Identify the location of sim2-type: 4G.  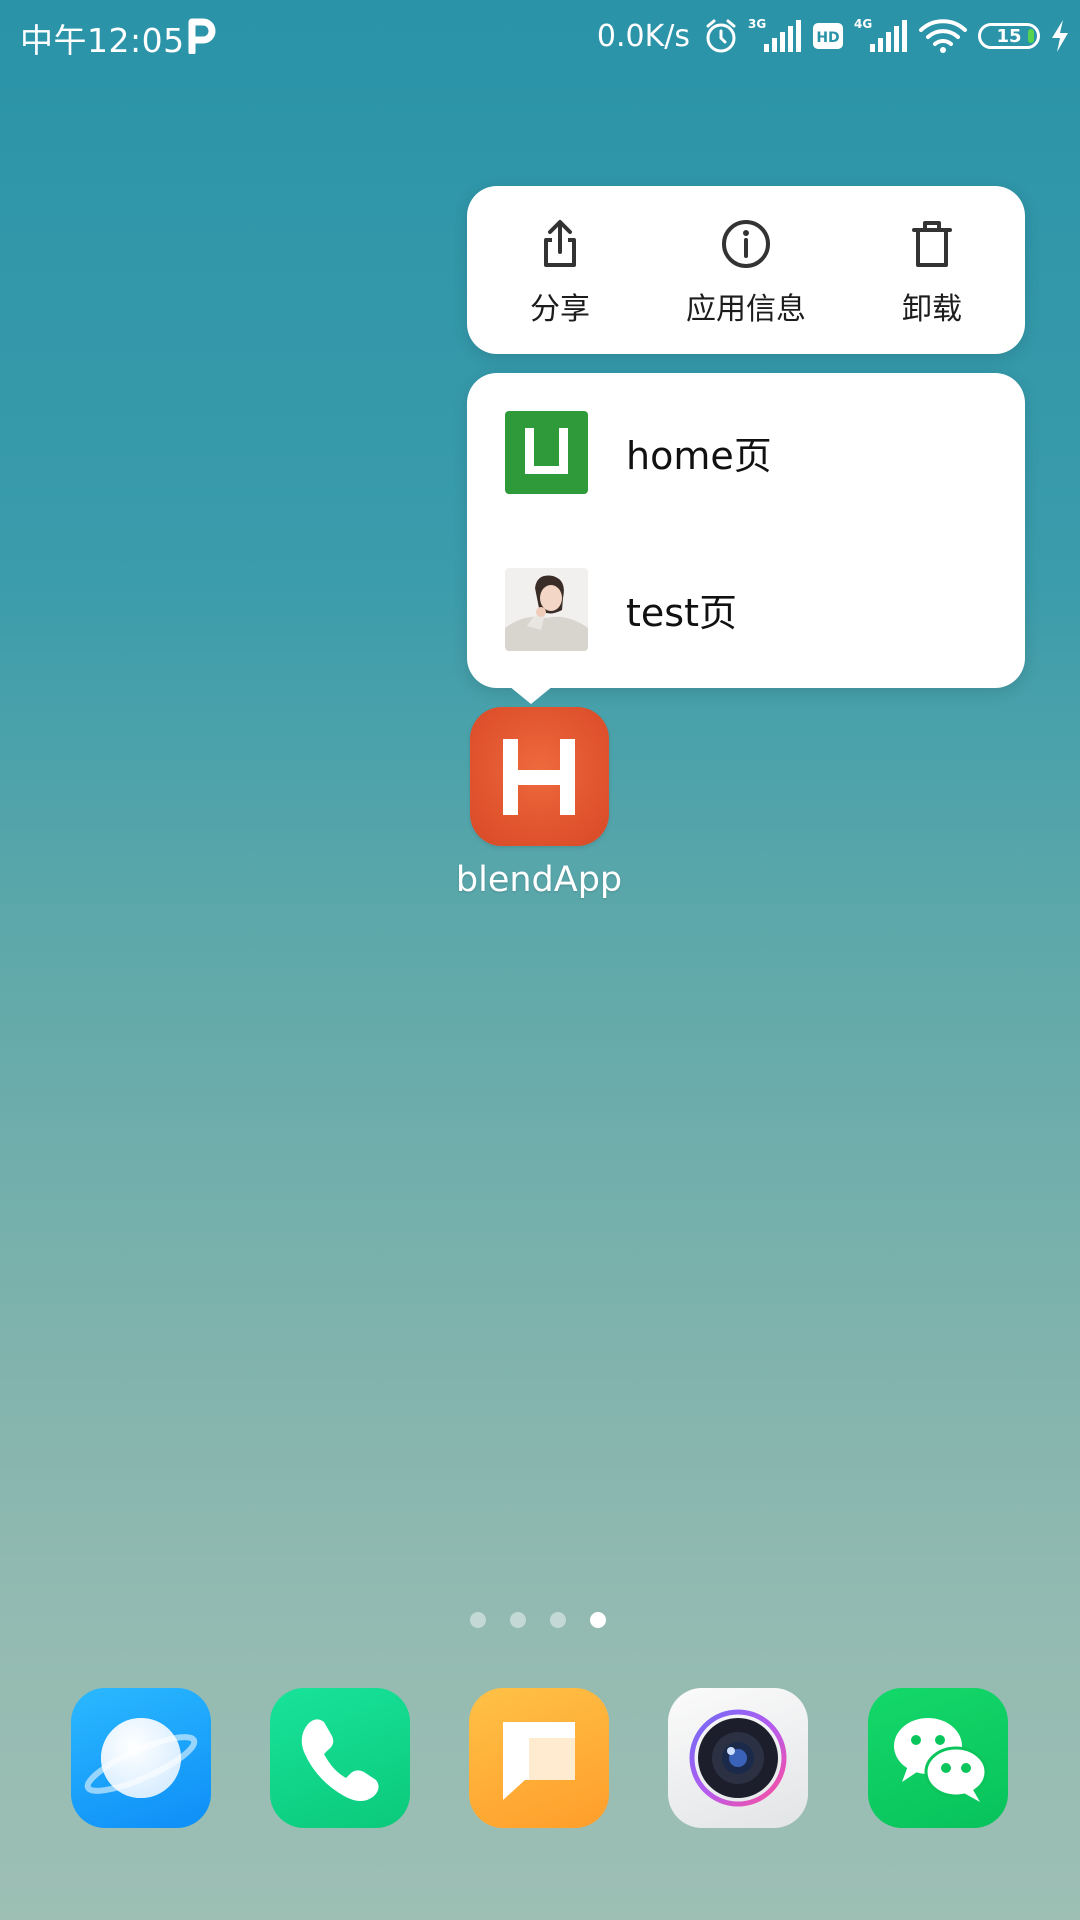
(863, 24).